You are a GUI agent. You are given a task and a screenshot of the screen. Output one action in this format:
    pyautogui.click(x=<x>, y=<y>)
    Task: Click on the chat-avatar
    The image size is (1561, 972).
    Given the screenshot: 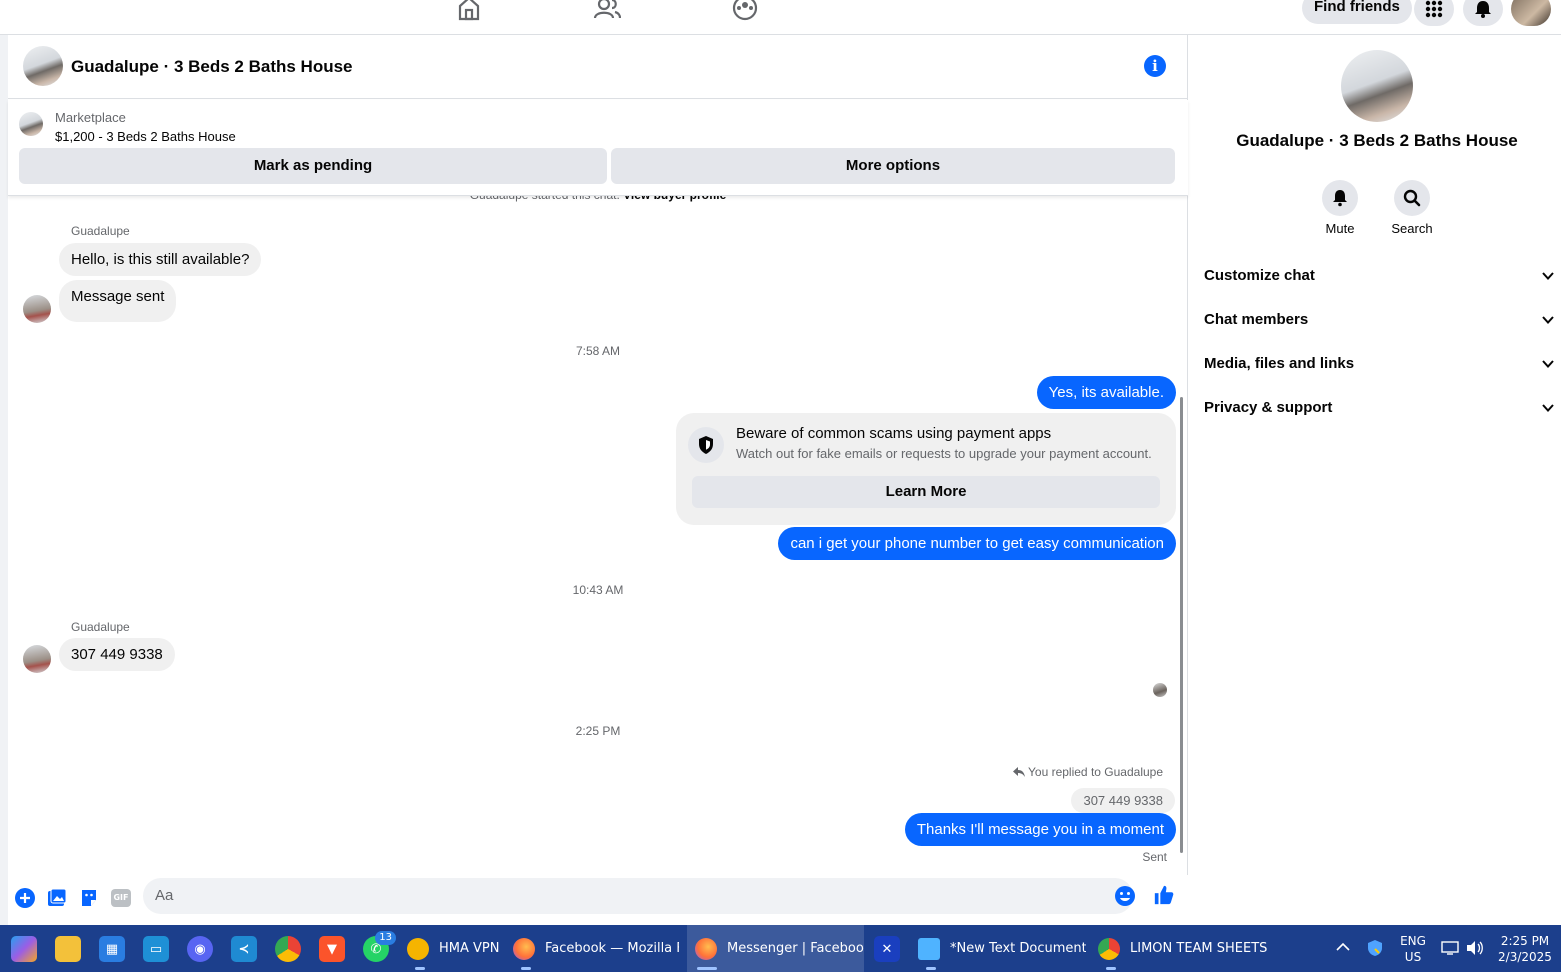 What is the action you would take?
    pyautogui.click(x=1377, y=86)
    